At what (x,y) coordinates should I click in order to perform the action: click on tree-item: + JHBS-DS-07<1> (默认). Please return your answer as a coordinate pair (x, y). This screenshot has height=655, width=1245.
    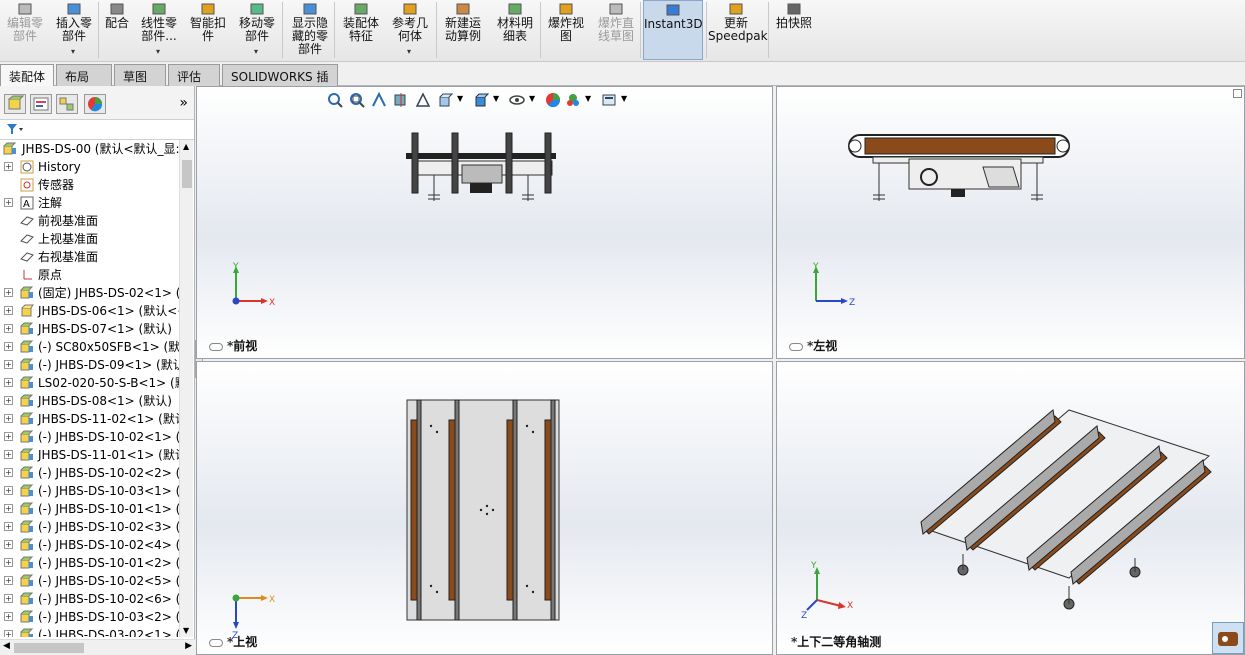
    Looking at the image, I should click on (90, 329).